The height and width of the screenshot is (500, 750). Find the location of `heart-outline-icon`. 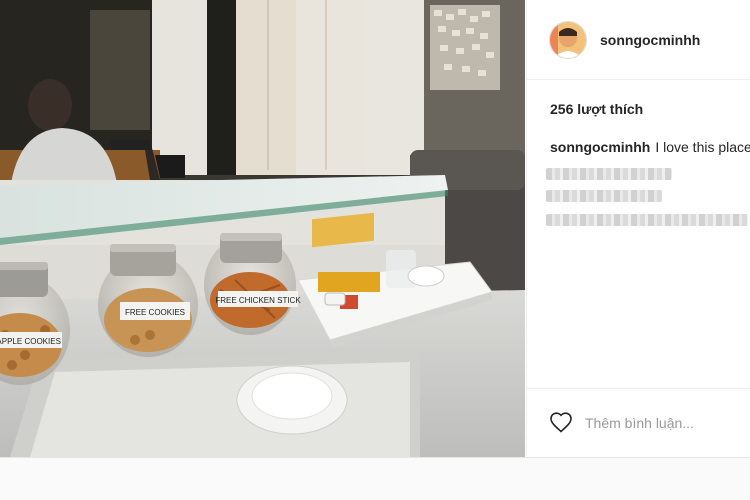

heart-outline-icon is located at coordinates (561, 423).